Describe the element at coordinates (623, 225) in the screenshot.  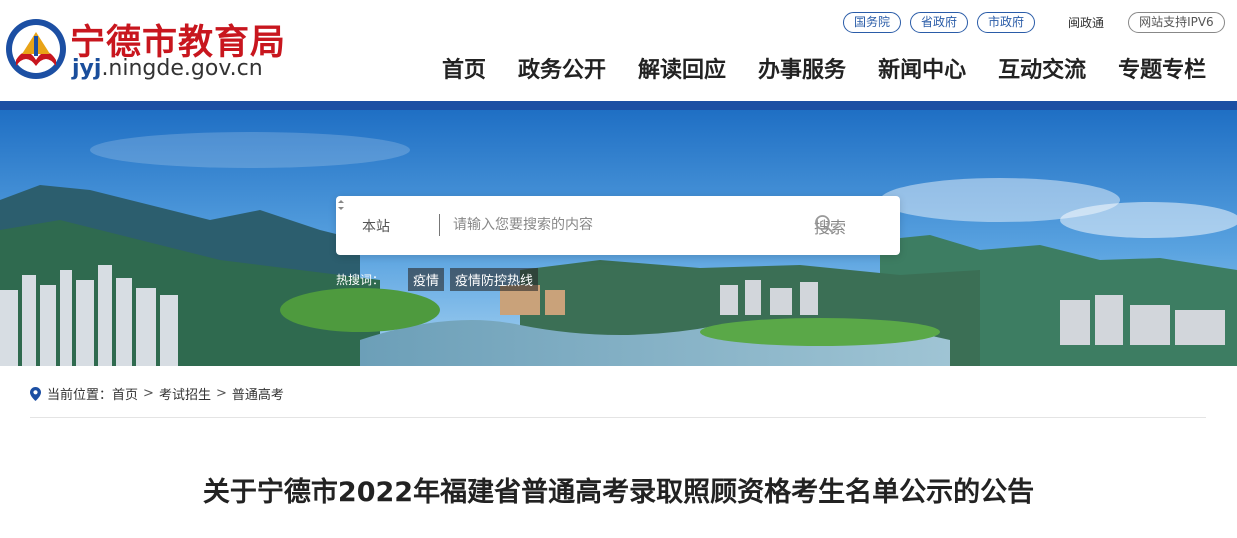
I see `search-input` at that location.